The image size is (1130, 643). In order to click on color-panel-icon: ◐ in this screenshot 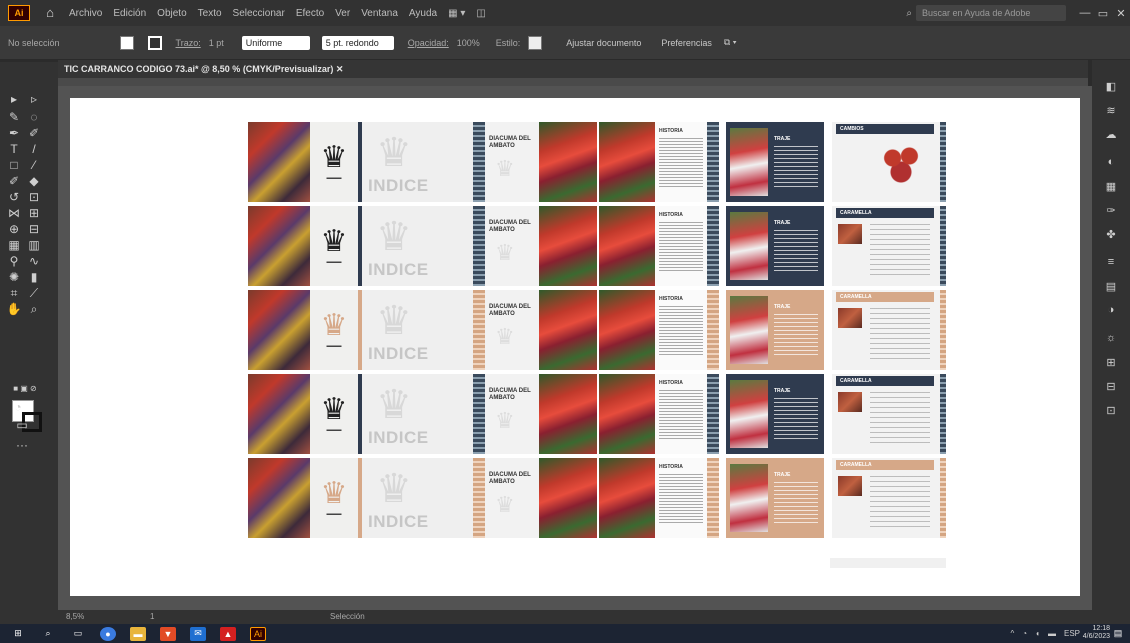, I will do `click(1111, 163)`.